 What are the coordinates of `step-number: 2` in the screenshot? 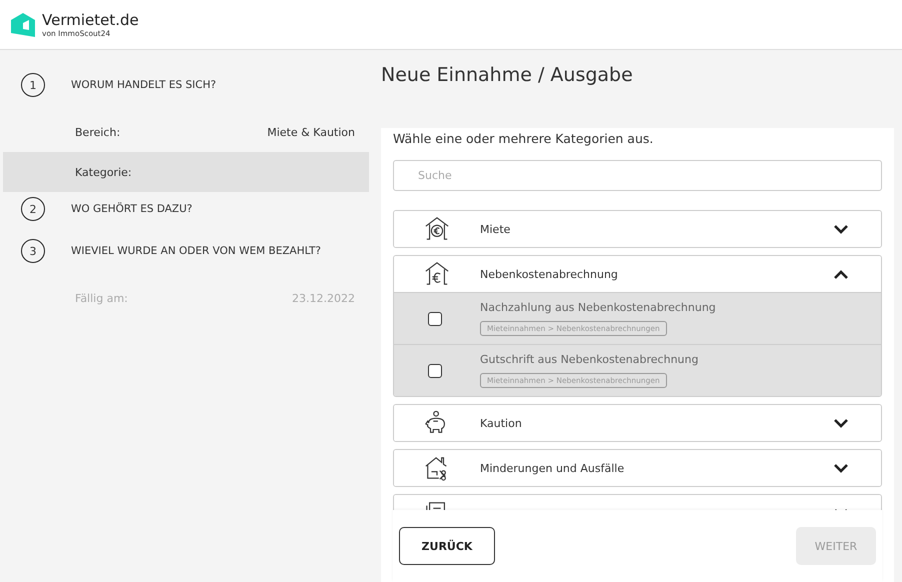 It's located at (33, 209).